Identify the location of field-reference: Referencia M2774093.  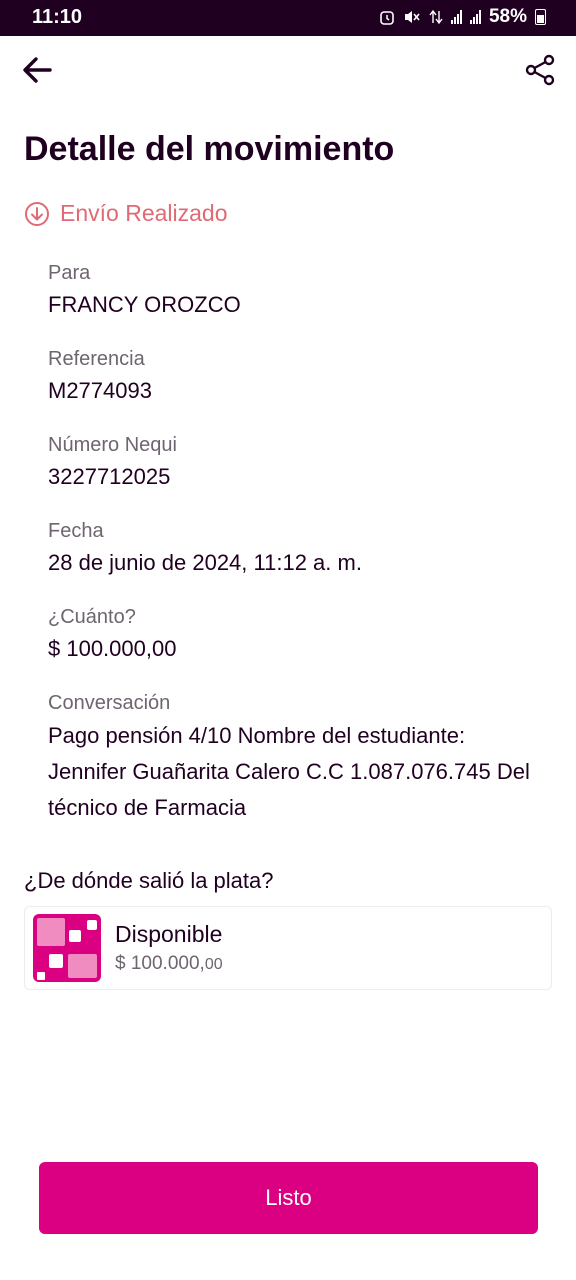
(298, 376).